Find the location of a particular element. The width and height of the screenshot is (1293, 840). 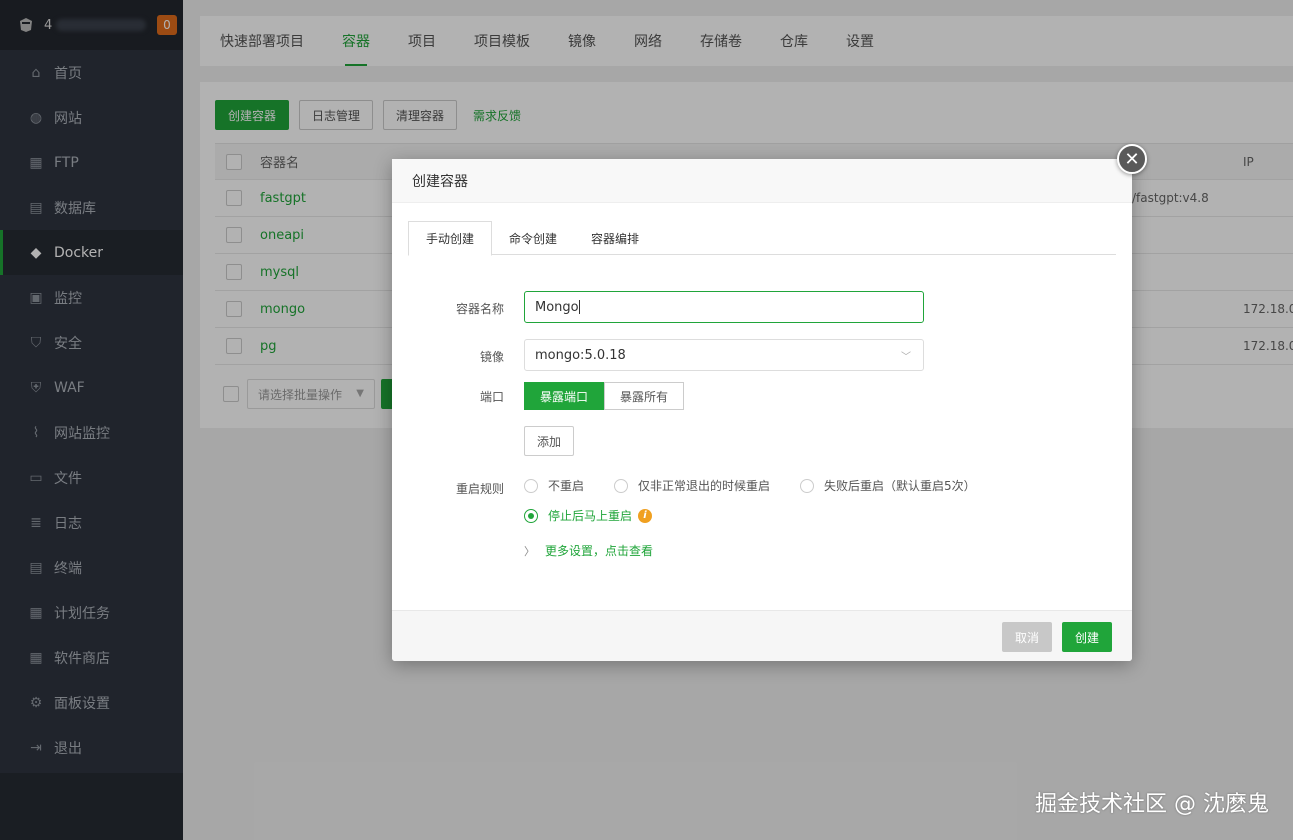

restart-option-no: 不重启 is located at coordinates (554, 485).